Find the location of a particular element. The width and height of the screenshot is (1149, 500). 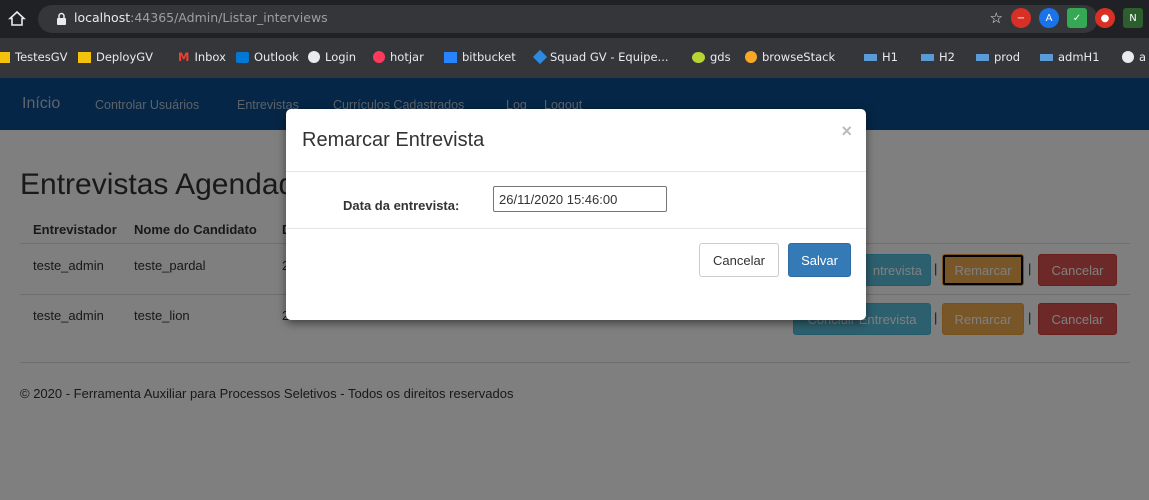

bookmark-deploygv: DeployGV is located at coordinates (115, 57).